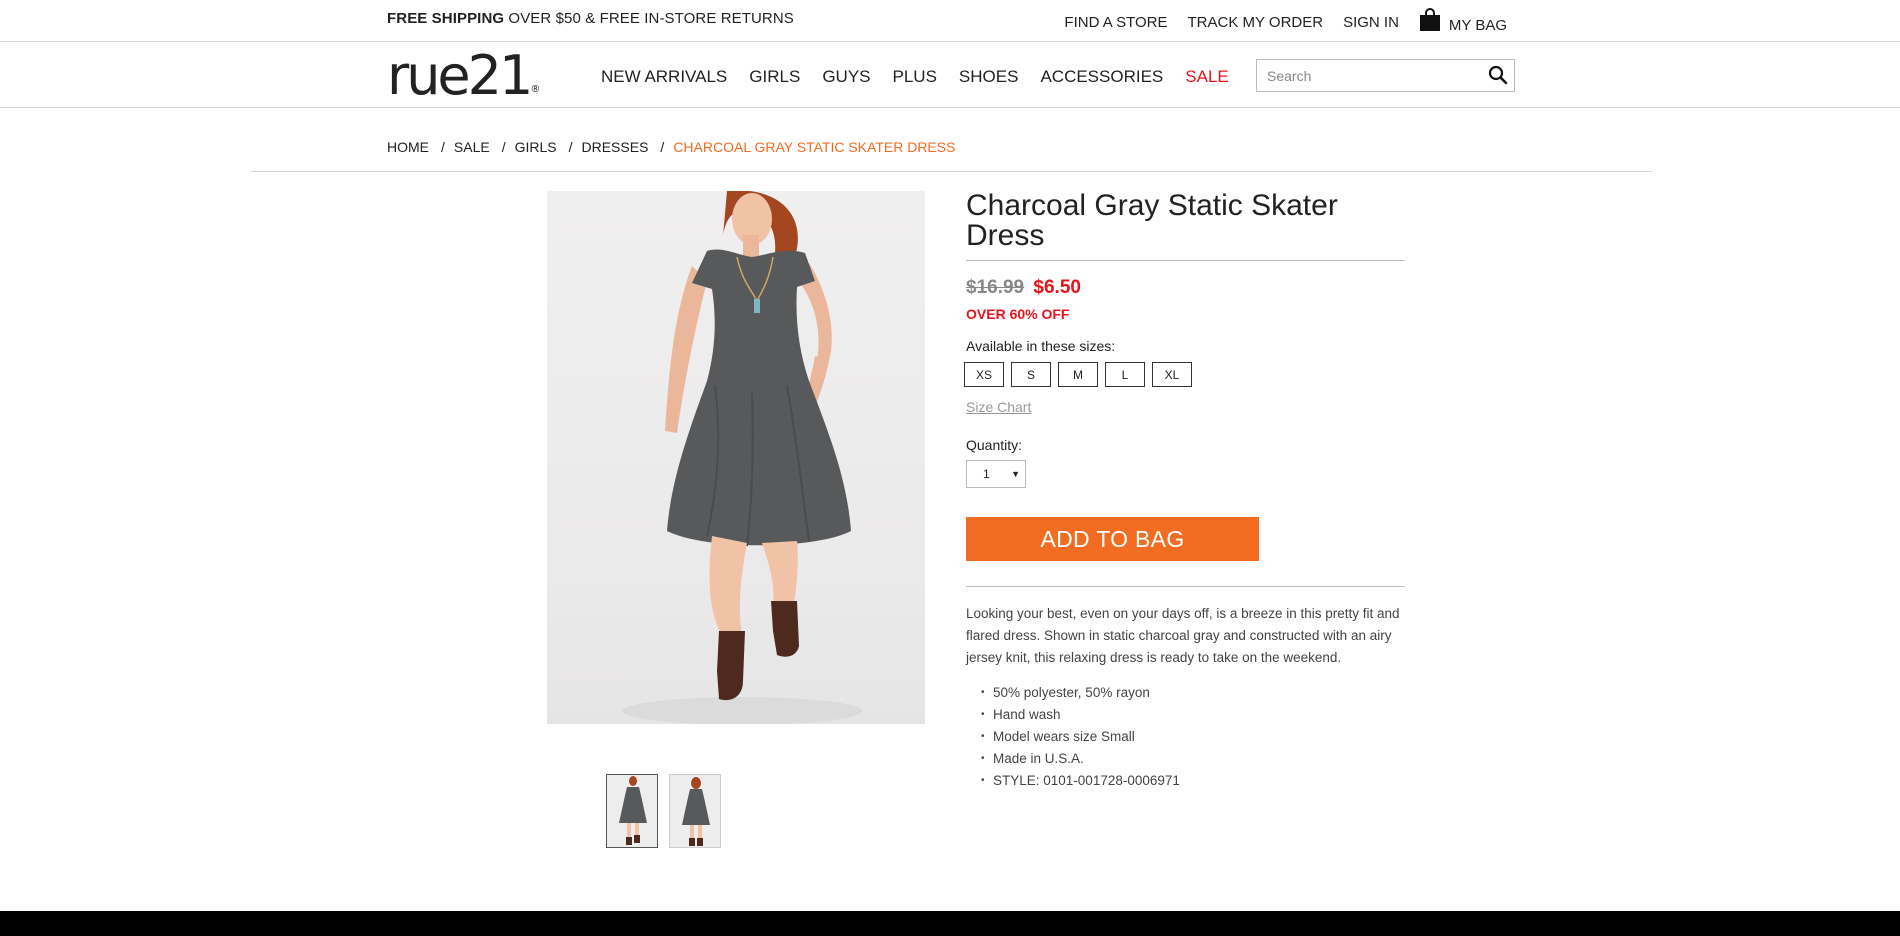 The height and width of the screenshot is (936, 1900). What do you see at coordinates (774, 77) in the screenshot?
I see `nav-girls: GIRLS` at bounding box center [774, 77].